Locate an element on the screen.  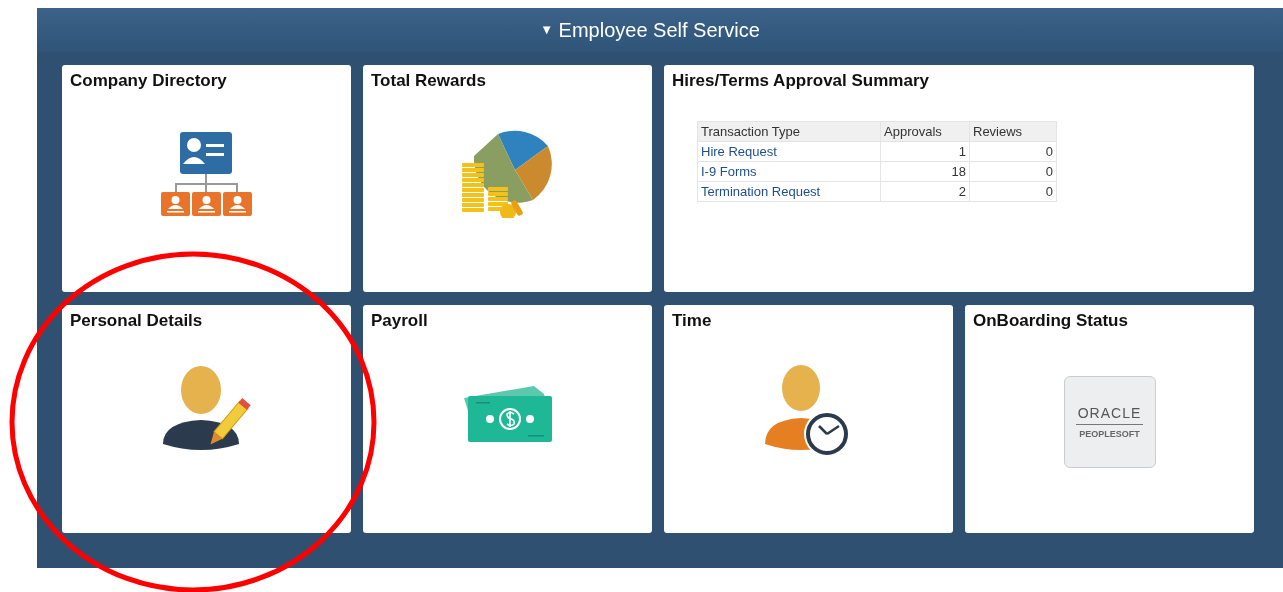
tile-title: Time is located at coordinates (692, 320).